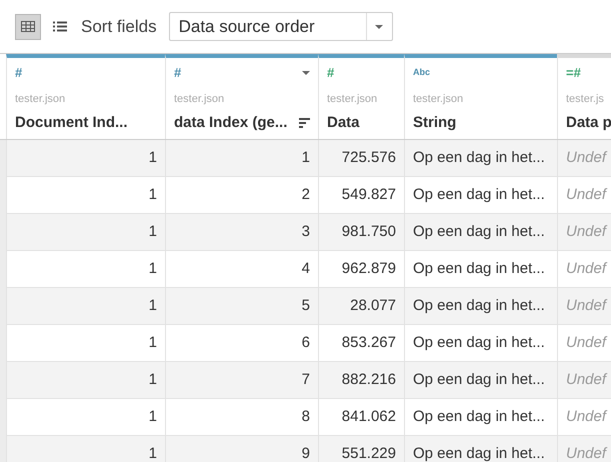 Image resolution: width=611 pixels, height=462 pixels. I want to click on source-name: tester.js, so click(585, 99).